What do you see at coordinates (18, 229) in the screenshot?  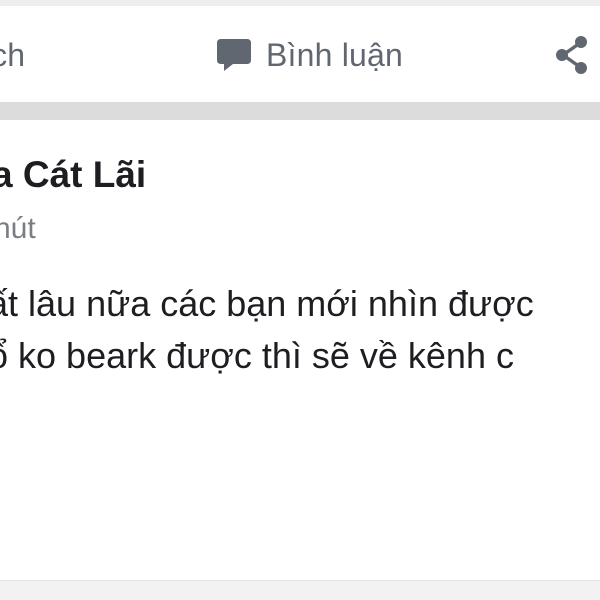 I see `post-timestamp: hút` at bounding box center [18, 229].